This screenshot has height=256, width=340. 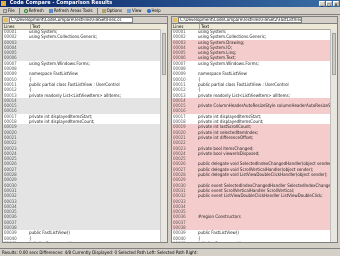 I want to click on file-menu-button: File, so click(x=9, y=11).